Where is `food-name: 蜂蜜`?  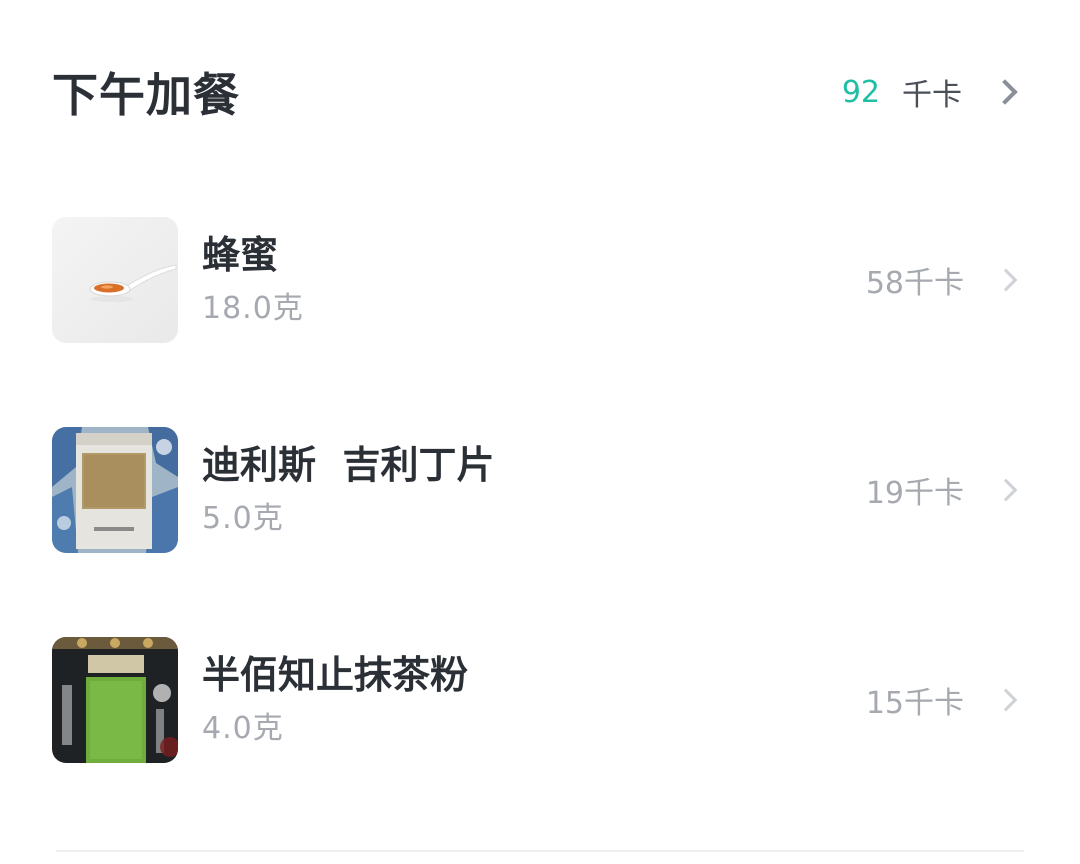 food-name: 蜂蜜 is located at coordinates (240, 255).